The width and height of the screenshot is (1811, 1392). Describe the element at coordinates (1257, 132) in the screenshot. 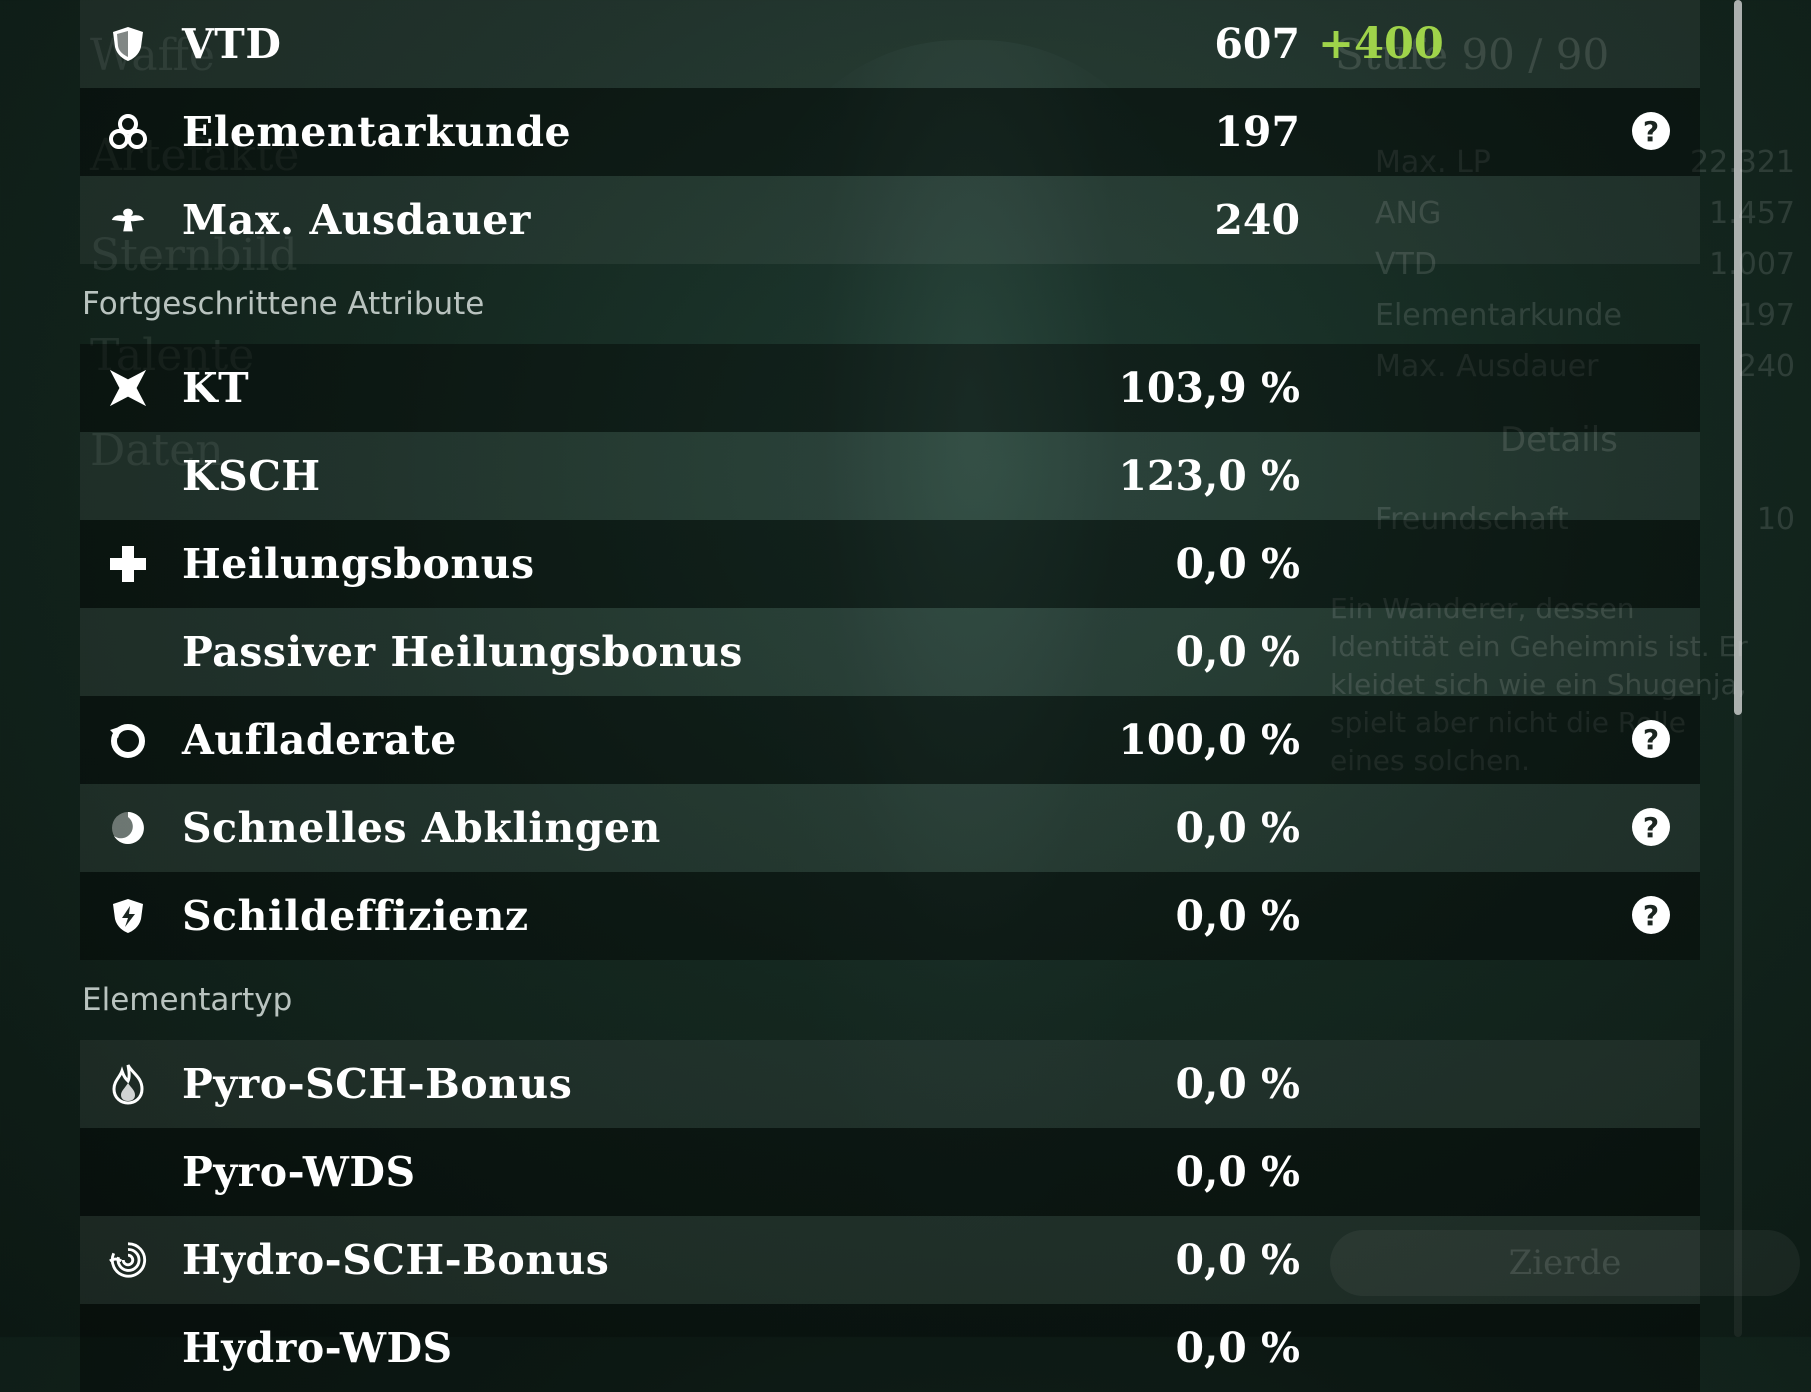

I see `stat-value: 197` at that location.